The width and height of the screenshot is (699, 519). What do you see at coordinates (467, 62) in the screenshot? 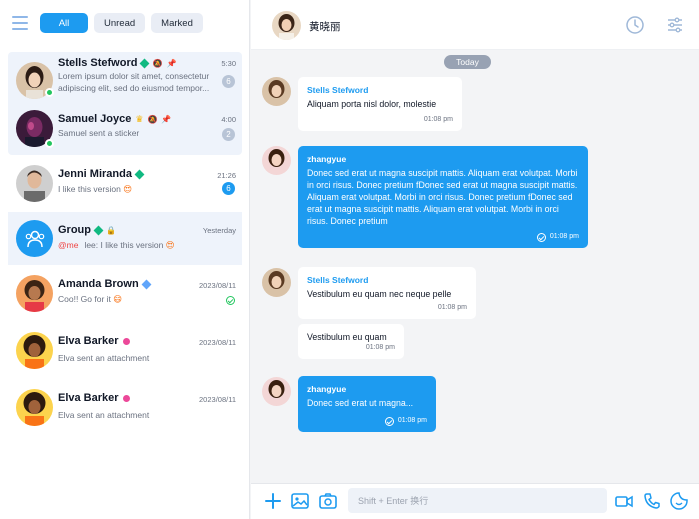
I see `date-separator: Today` at bounding box center [467, 62].